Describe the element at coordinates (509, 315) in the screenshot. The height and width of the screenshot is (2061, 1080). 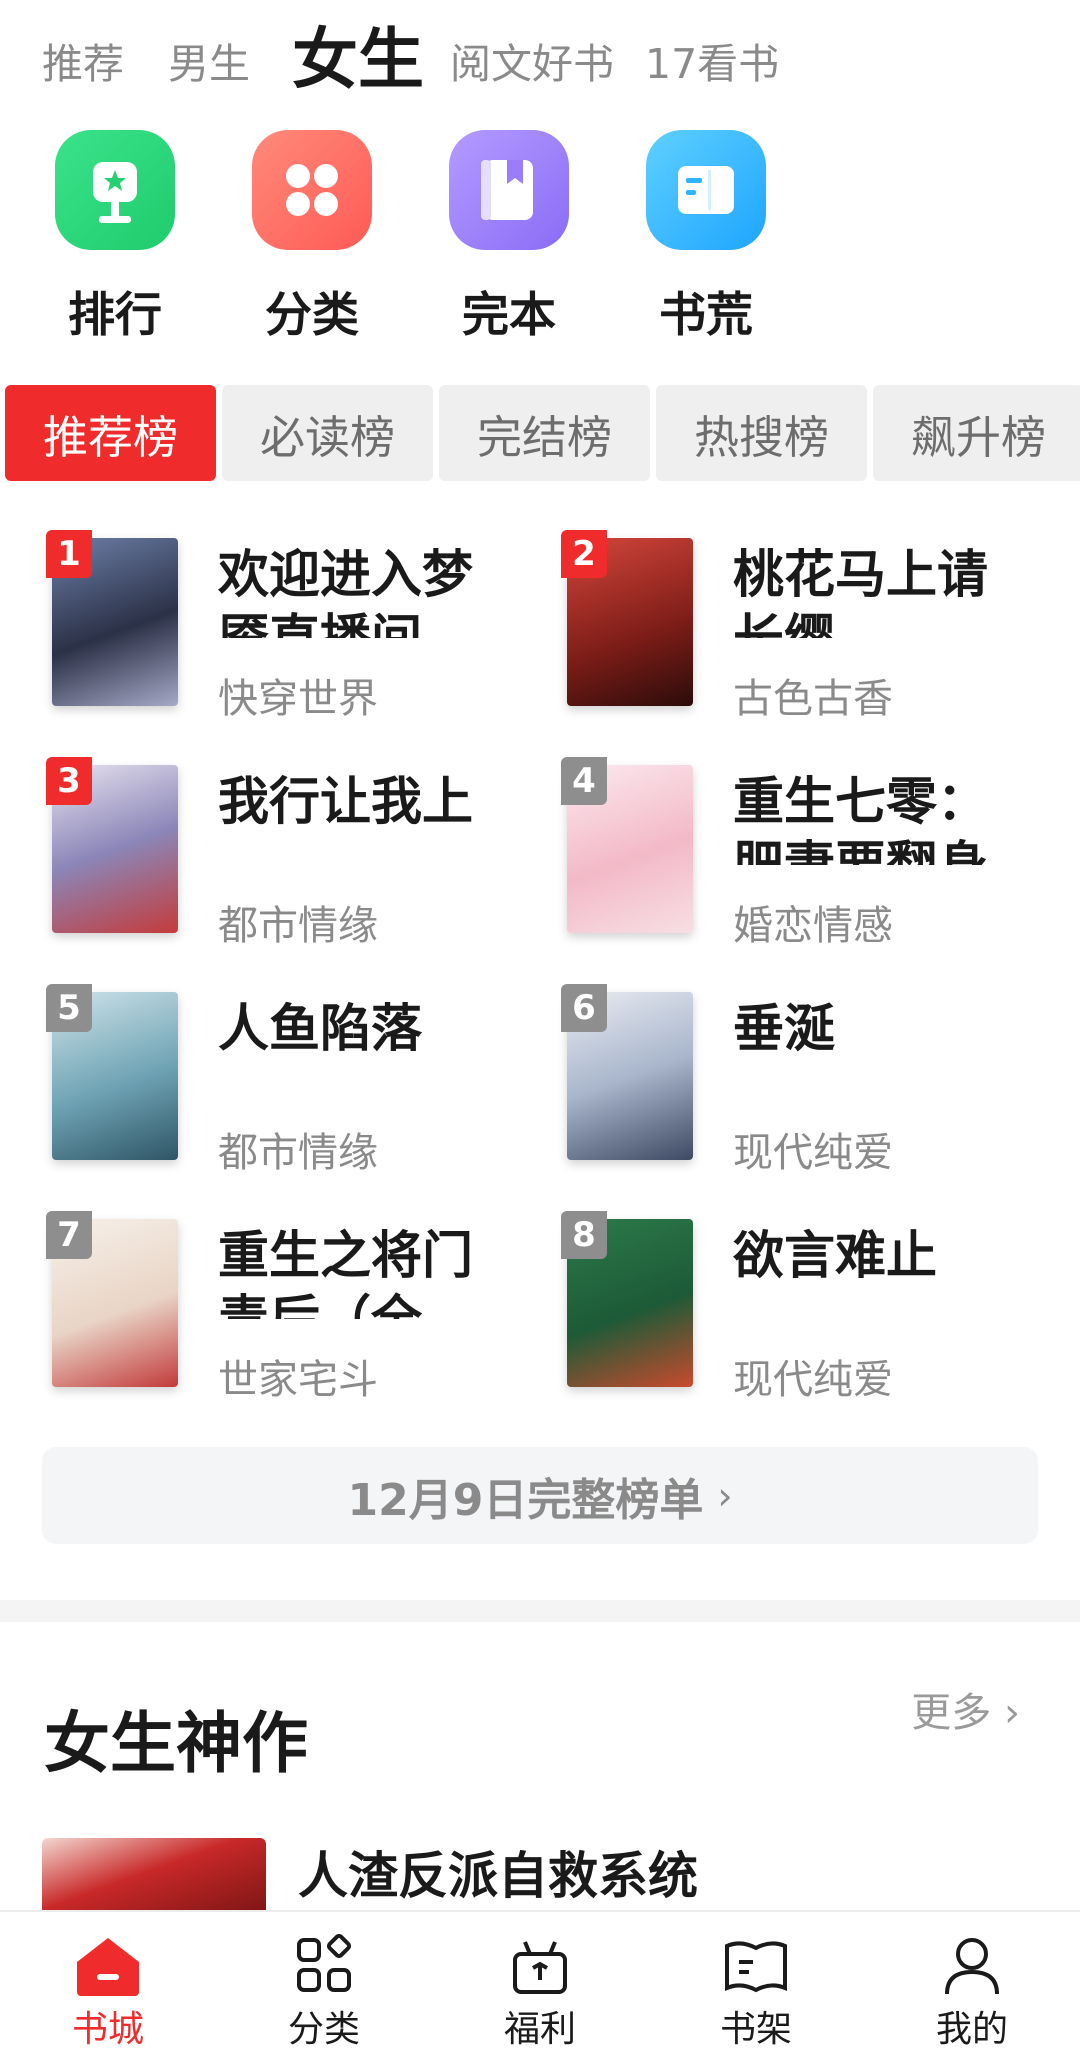
I see `quick-entry-label: 完本` at that location.